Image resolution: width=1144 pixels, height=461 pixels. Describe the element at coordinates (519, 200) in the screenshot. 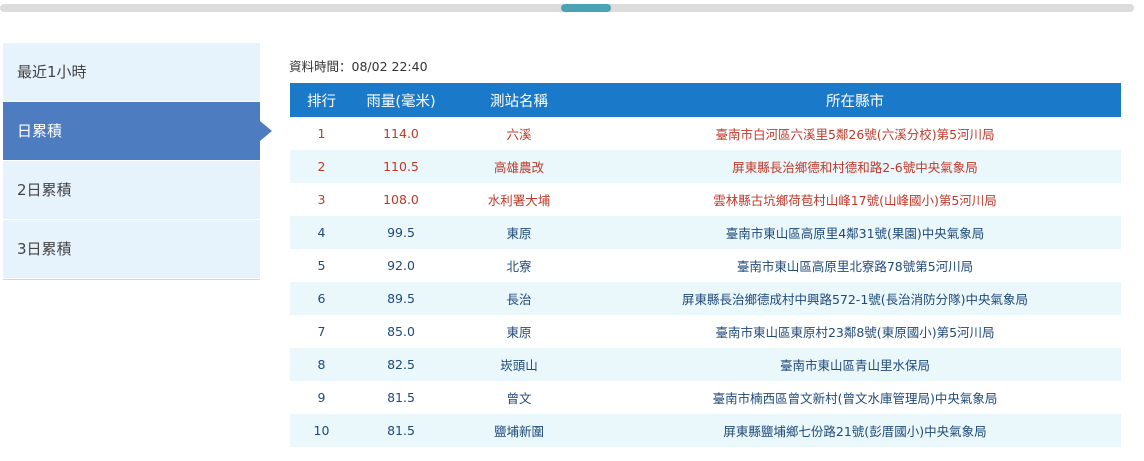

I see `station-cell: 水利署大埔` at that location.